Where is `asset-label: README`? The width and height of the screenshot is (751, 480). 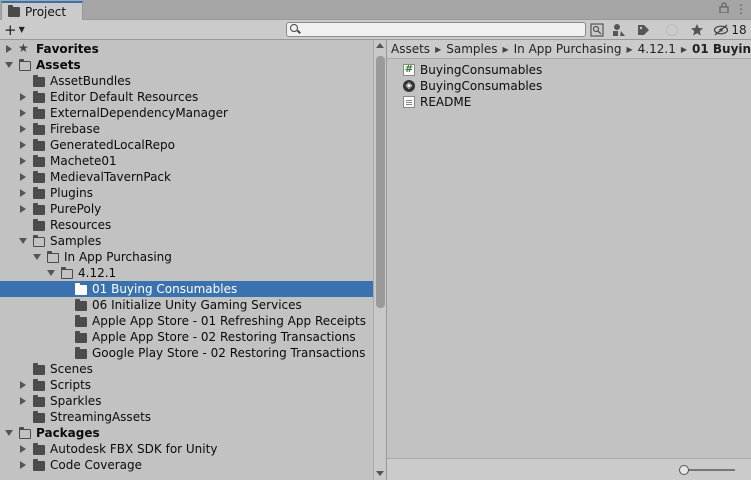
asset-label: README is located at coordinates (446, 102).